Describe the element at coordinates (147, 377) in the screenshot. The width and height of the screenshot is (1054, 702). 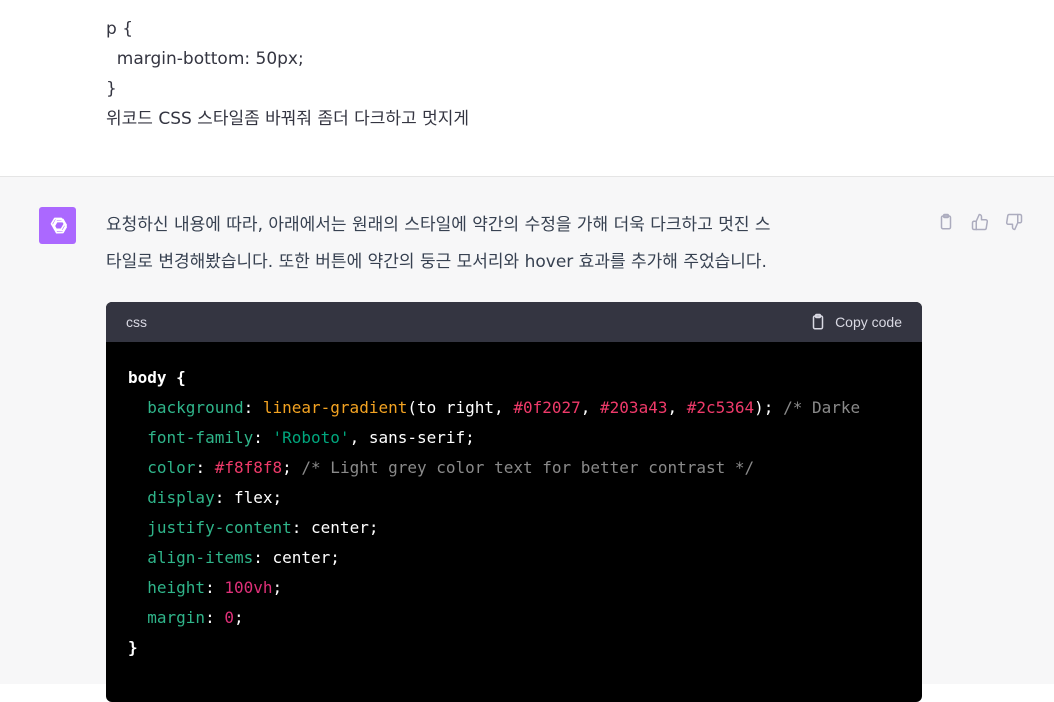
I see `css-selector: body` at that location.